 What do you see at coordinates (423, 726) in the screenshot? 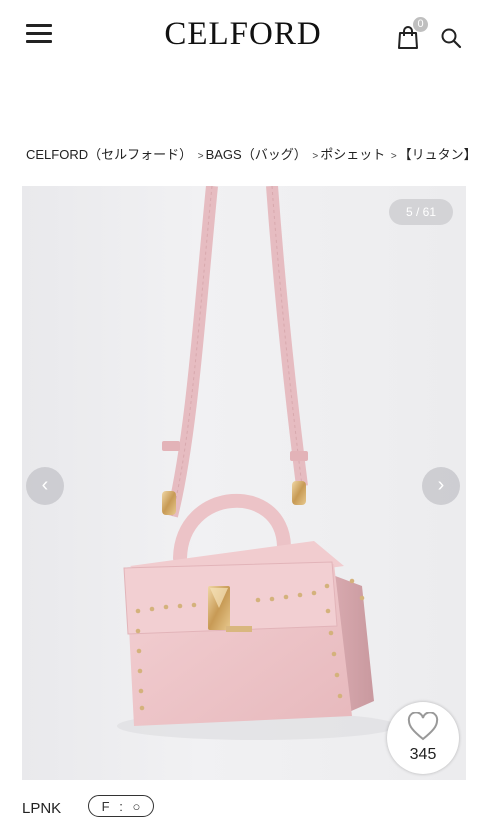
I see `heart-icon` at bounding box center [423, 726].